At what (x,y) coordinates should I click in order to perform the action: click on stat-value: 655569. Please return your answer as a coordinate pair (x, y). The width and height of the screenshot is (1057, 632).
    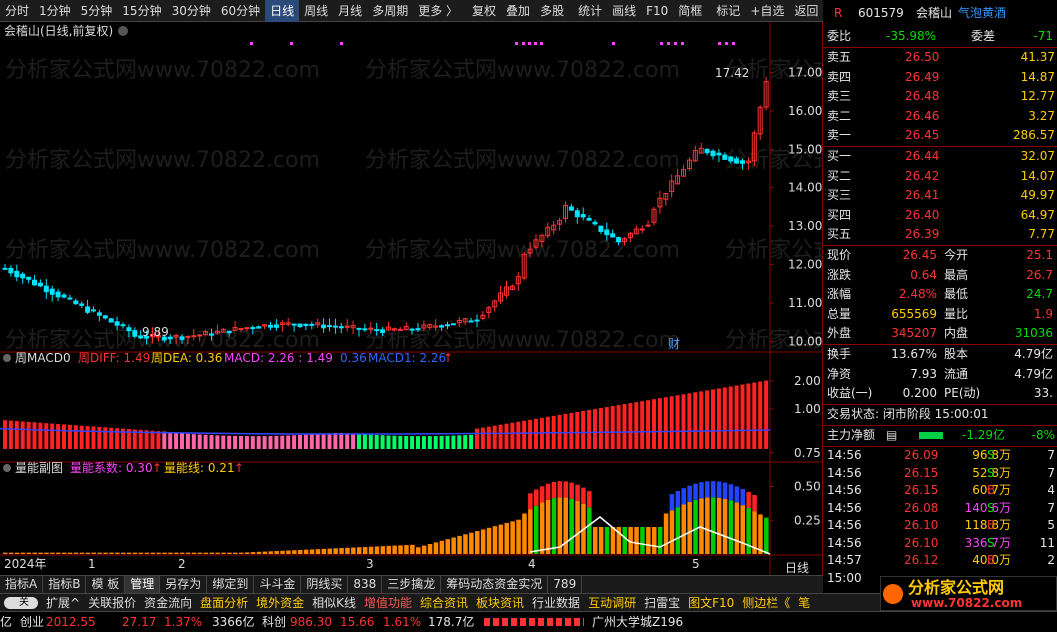
    Looking at the image, I should click on (914, 313).